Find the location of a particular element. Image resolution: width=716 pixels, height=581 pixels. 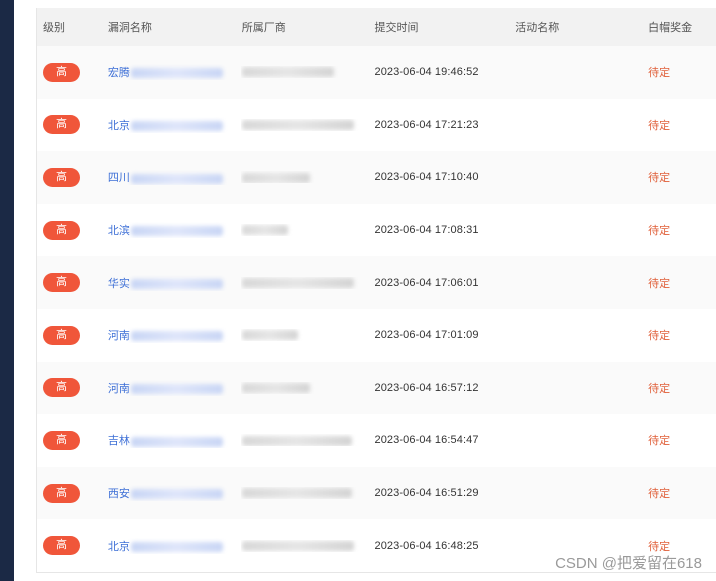

vuln-name-cell: 西安 is located at coordinates (174, 493).